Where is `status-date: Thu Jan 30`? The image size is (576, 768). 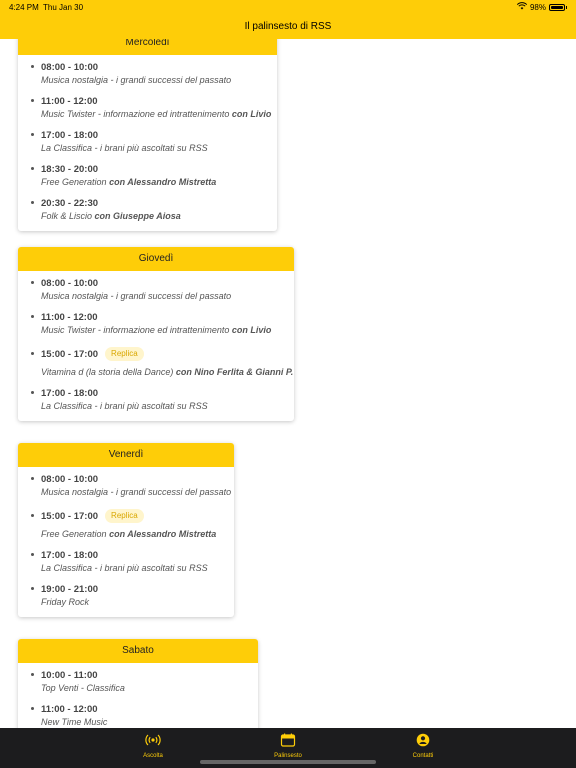 status-date: Thu Jan 30 is located at coordinates (63, 7).